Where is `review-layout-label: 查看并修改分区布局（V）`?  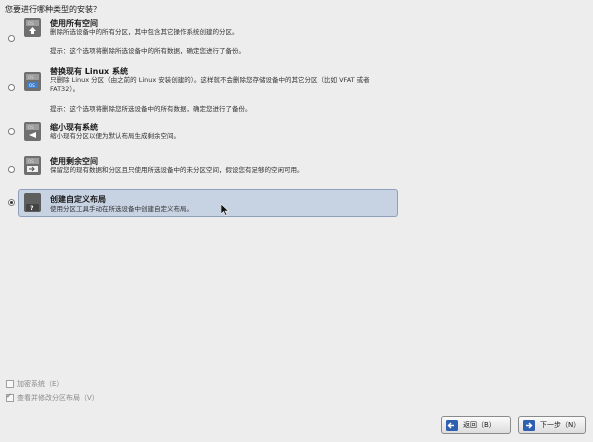 review-layout-label: 查看并修改分区布局（V） is located at coordinates (58, 398).